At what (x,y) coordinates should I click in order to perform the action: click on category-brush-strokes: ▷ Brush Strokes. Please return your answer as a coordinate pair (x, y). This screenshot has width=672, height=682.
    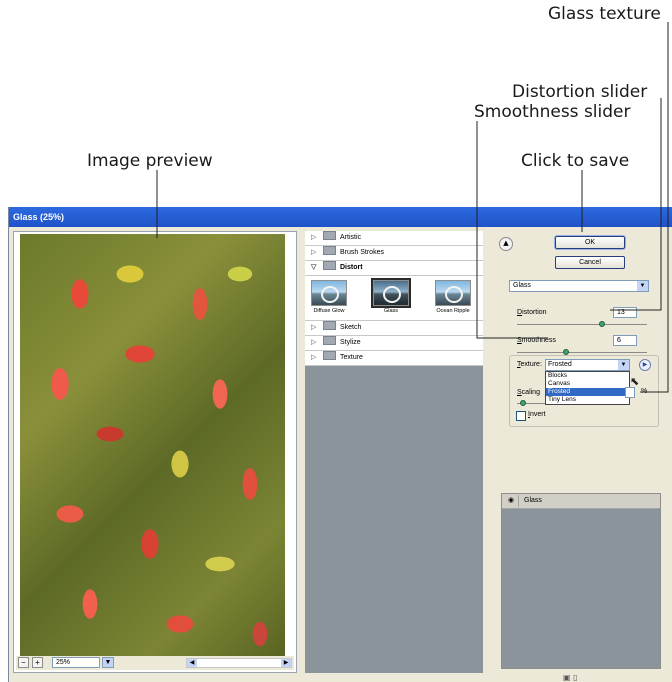
    Looking at the image, I should click on (394, 253).